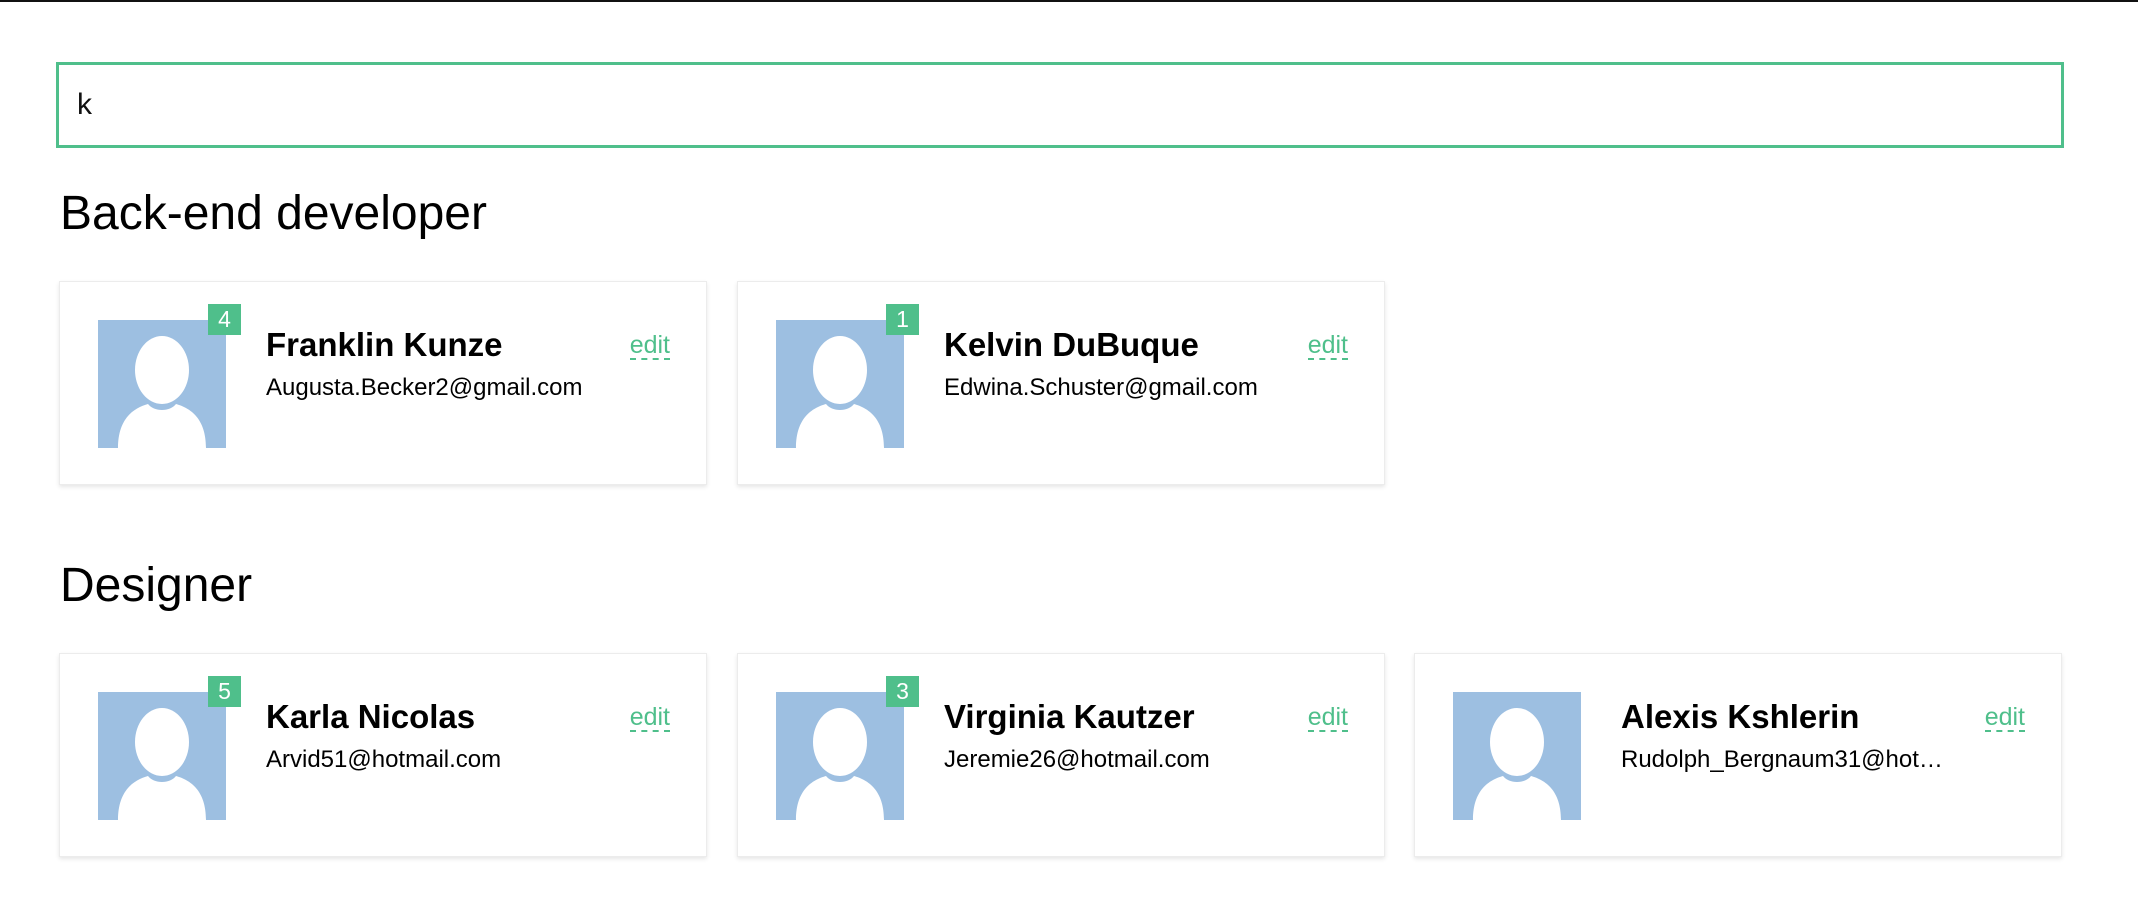 Image resolution: width=2138 pixels, height=916 pixels. I want to click on person-card: 5 Karla Nicolas Arvid51@hotmail.com edit, so click(383, 755).